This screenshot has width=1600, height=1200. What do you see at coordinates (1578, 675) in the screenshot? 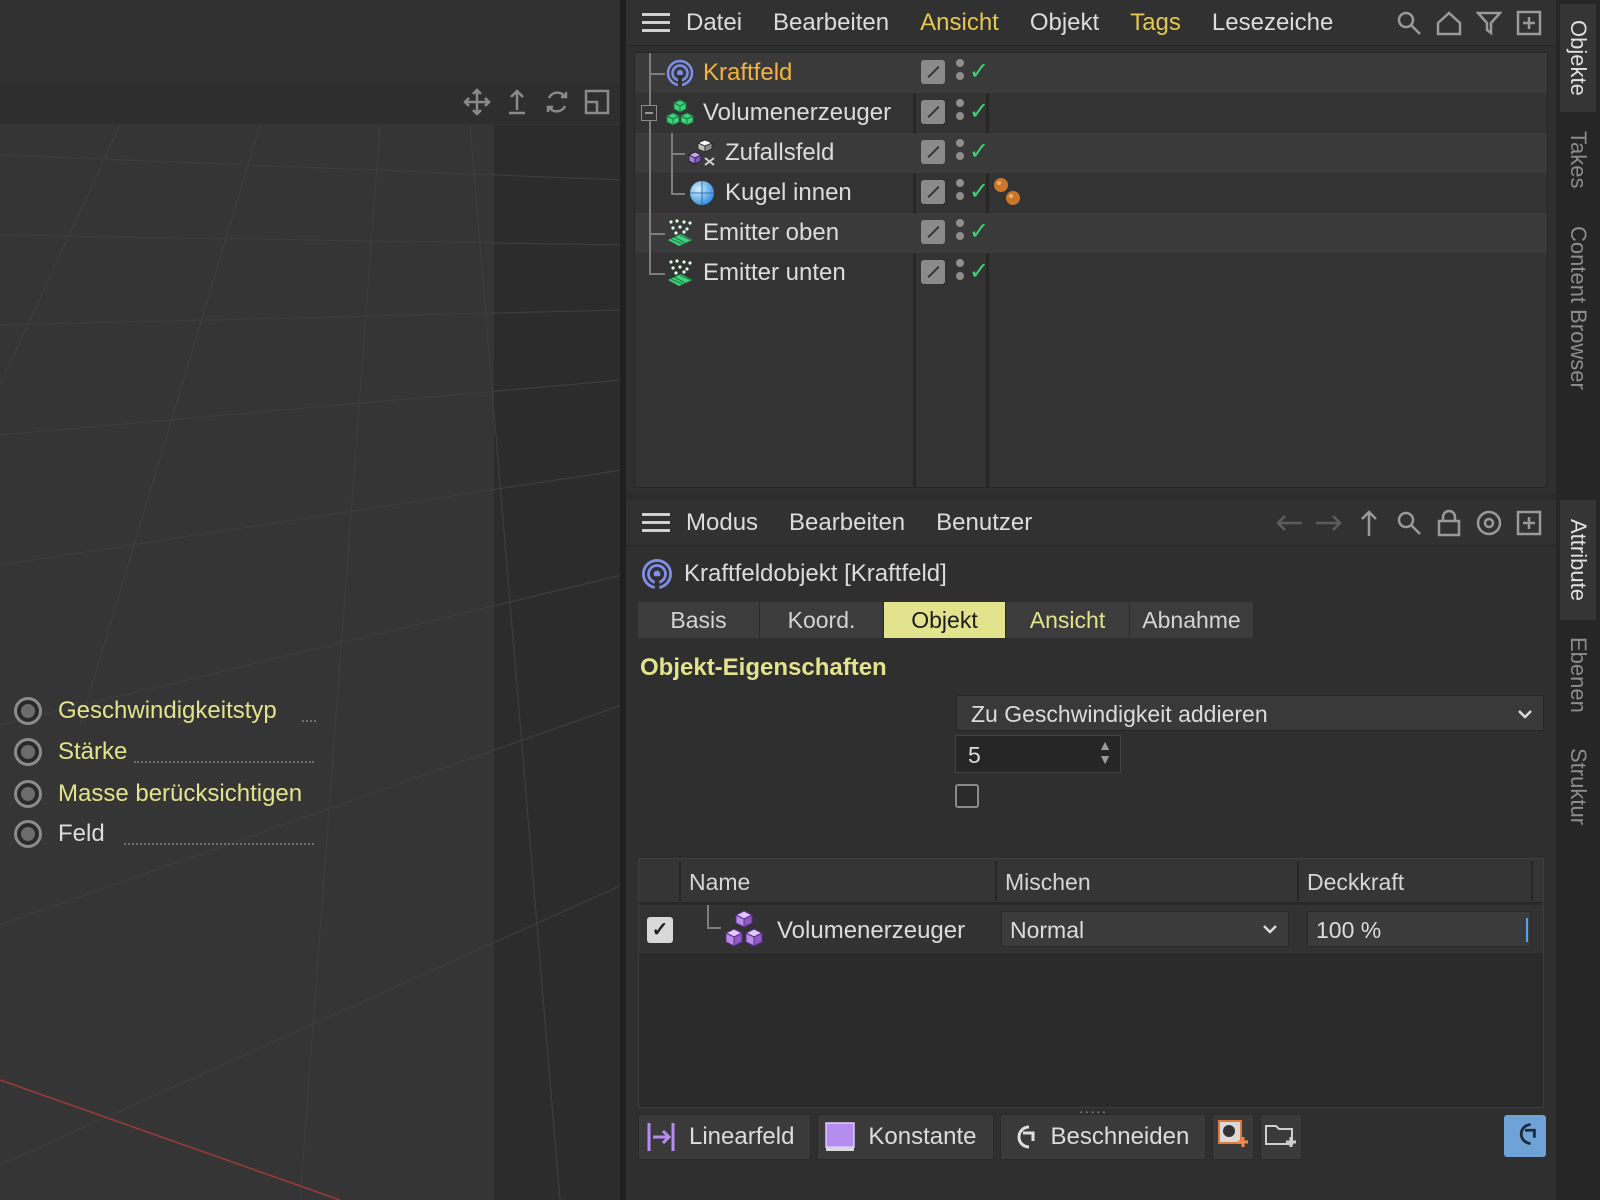
I see `side-tab-ebenen: Ebenen` at bounding box center [1578, 675].